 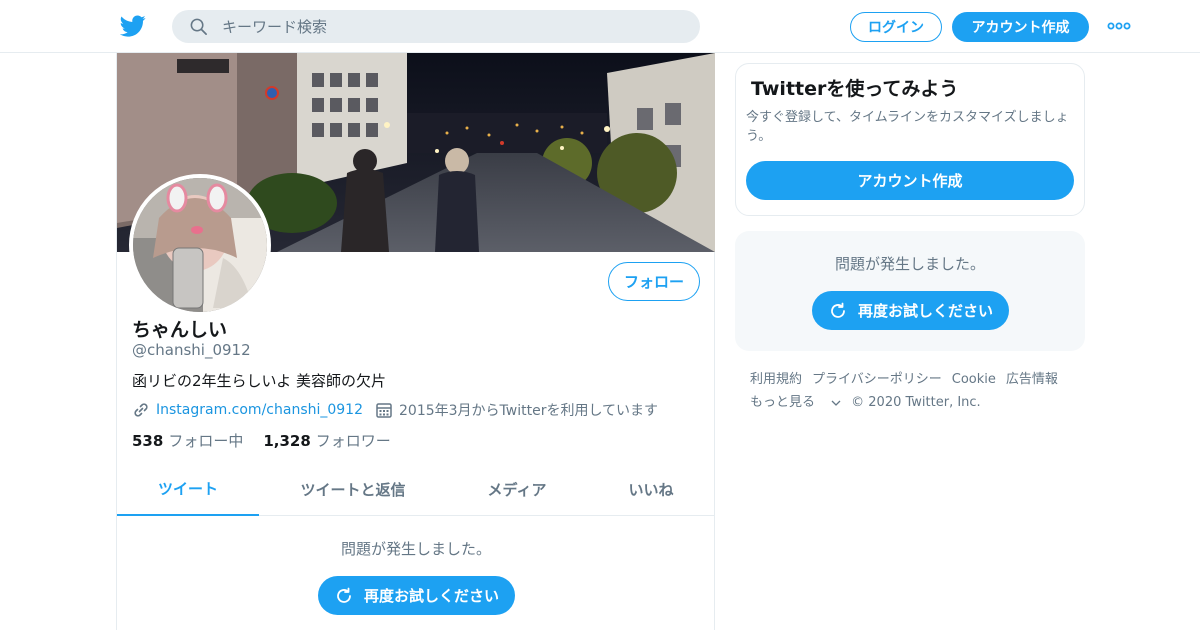 I want to click on sidebar-error-message: 問題が発生しました。, so click(x=909, y=264).